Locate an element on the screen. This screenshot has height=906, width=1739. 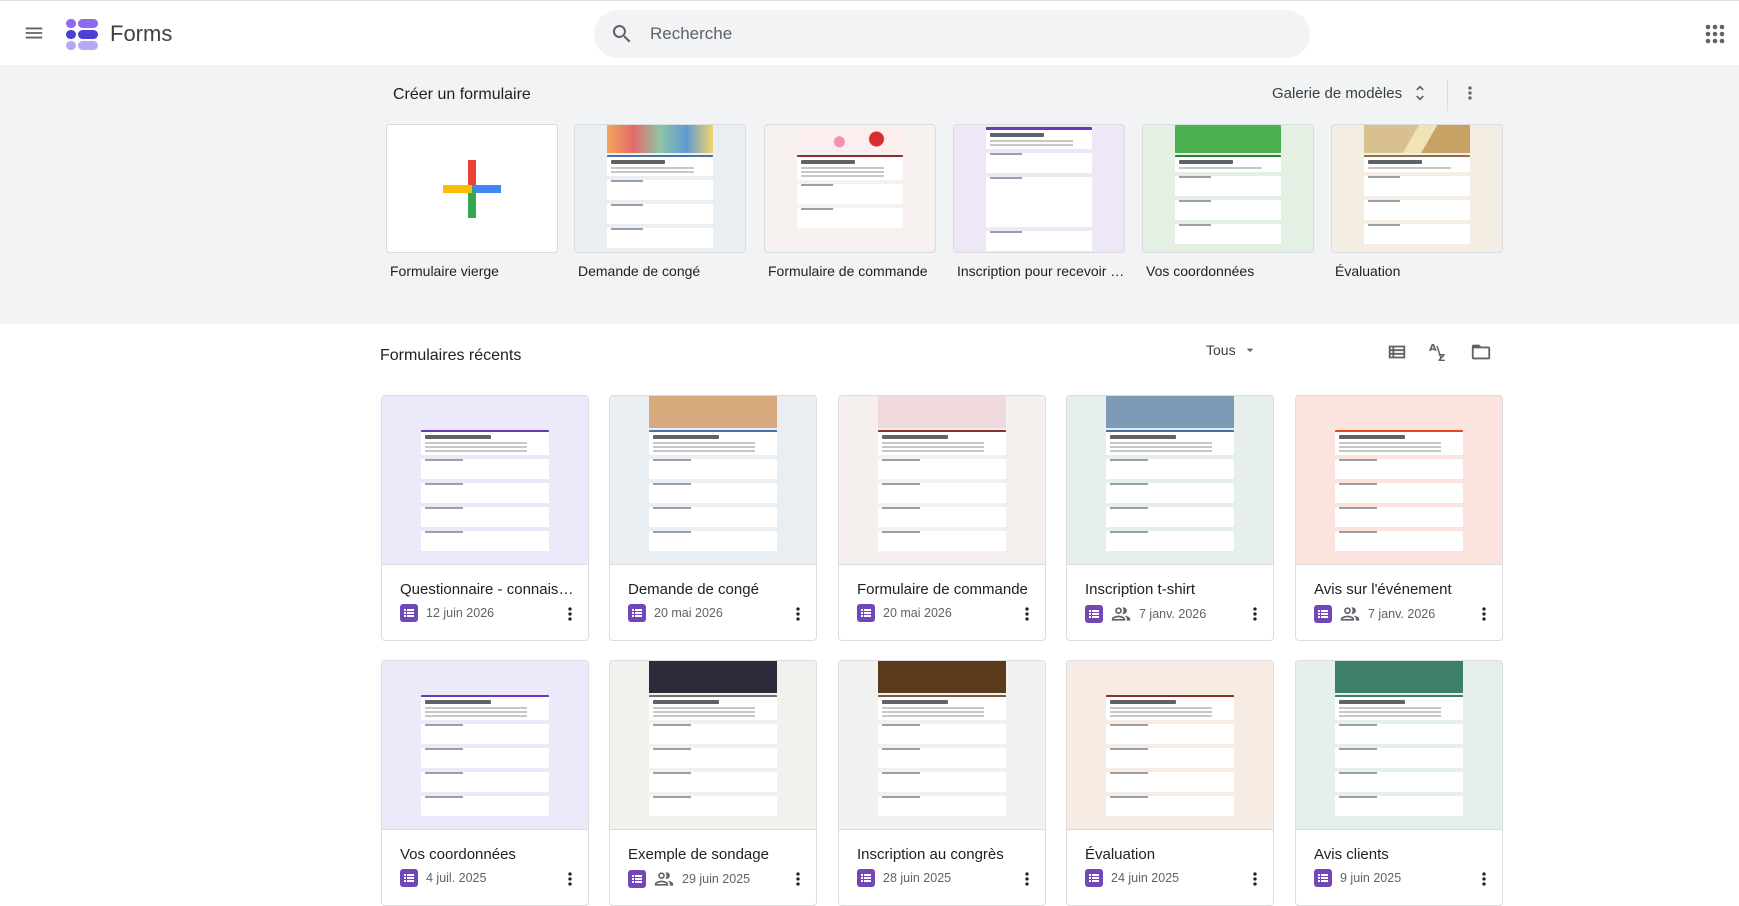
form-card: Inscription t-shirt 7 janv. 2026 is located at coordinates (1170, 518).